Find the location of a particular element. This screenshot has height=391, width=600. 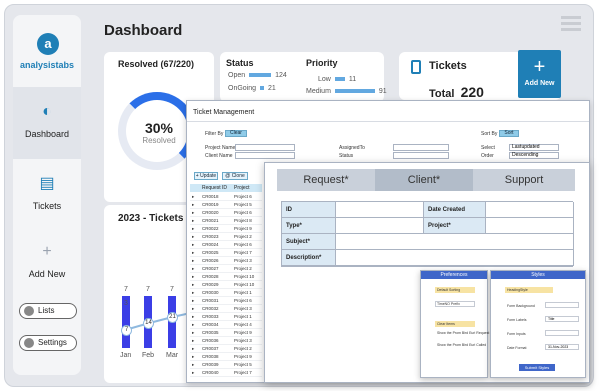

table-row: ▸ CR0036 Project 3 is located at coordinates (226, 341).